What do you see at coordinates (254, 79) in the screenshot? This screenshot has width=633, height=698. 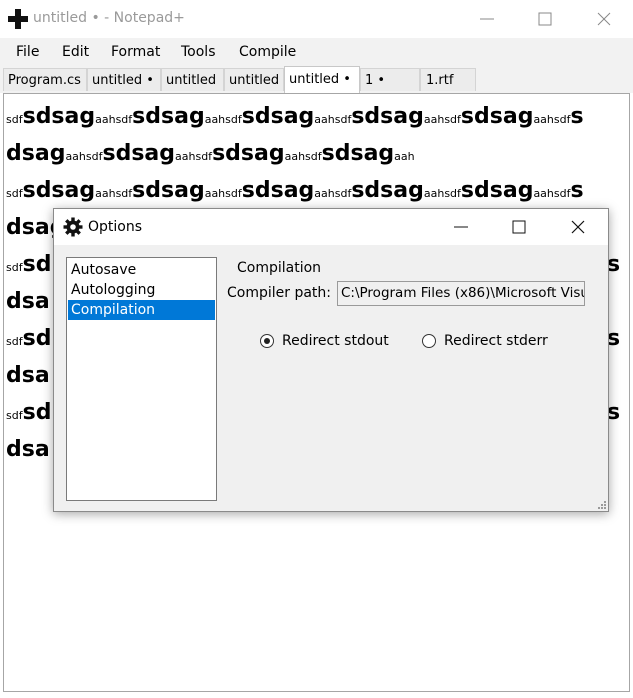 I see `tab-untitled-3: untitled` at bounding box center [254, 79].